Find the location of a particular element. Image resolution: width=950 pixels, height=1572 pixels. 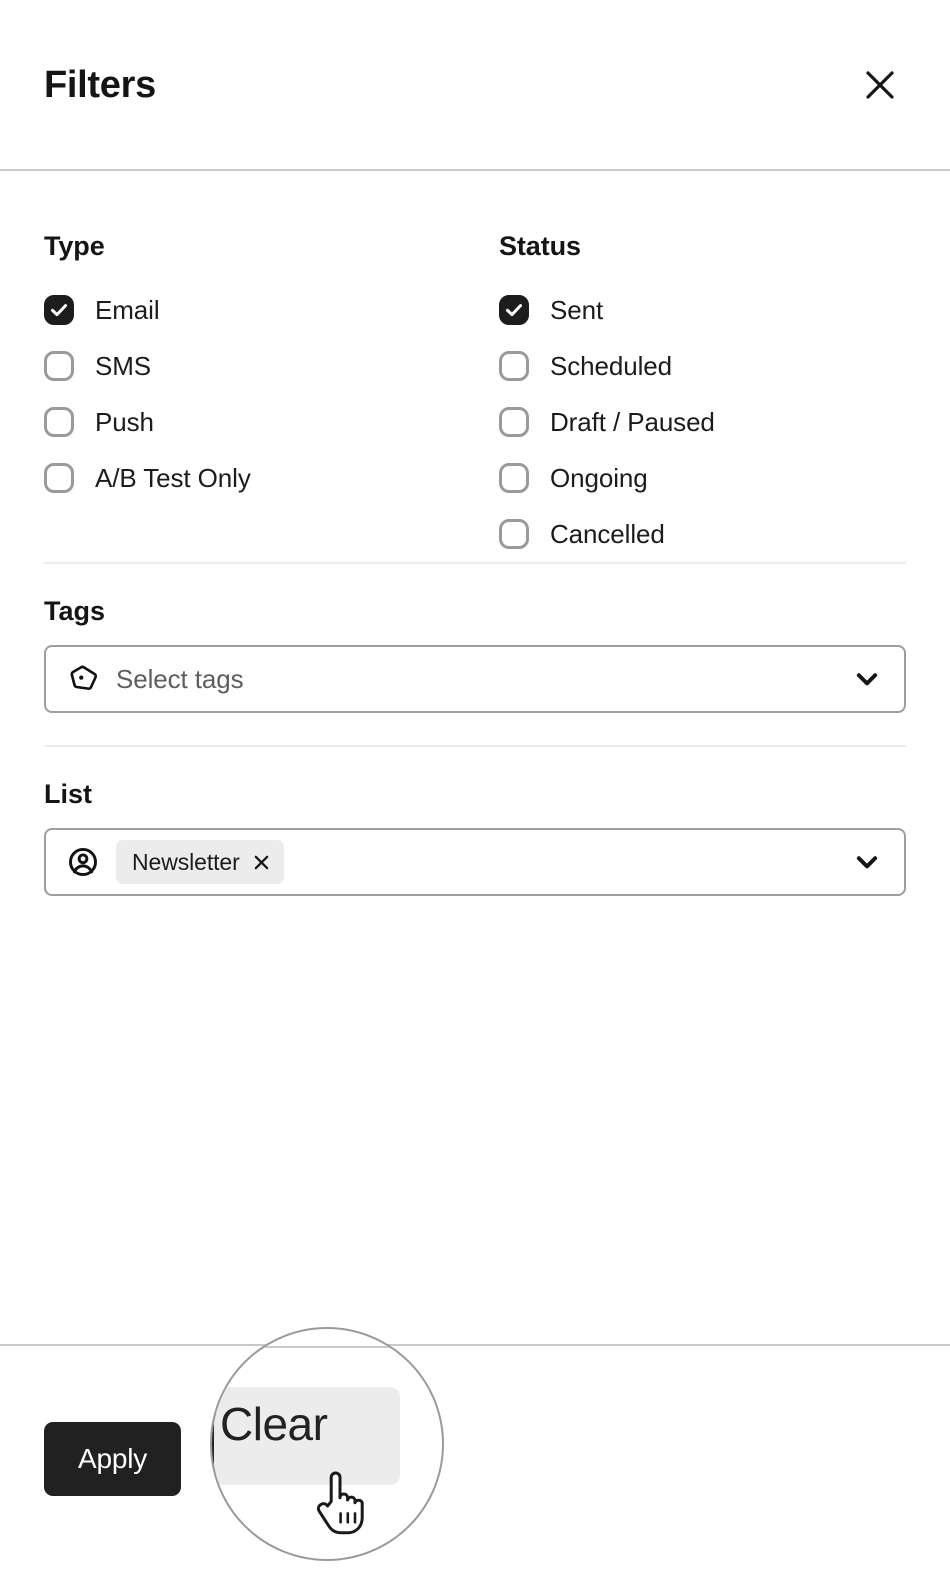

checkbox-ongoing is located at coordinates (514, 478).